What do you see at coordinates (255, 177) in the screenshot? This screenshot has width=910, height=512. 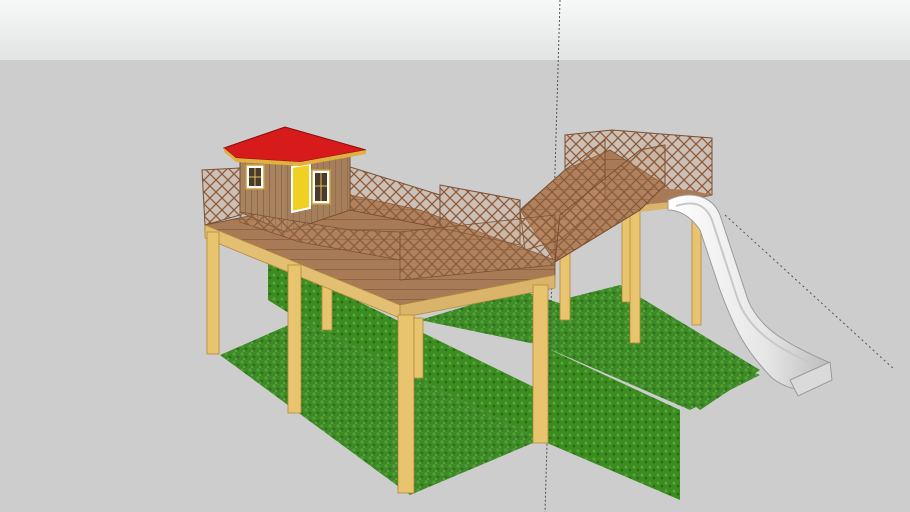 I see `playhouse-window-left` at bounding box center [255, 177].